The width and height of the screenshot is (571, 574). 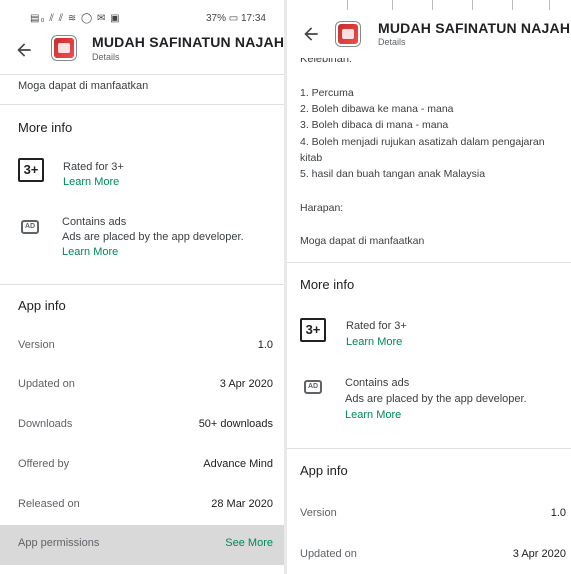 I want to click on description-tail: Moga dapat di manfaatkan, so click(x=83, y=86).